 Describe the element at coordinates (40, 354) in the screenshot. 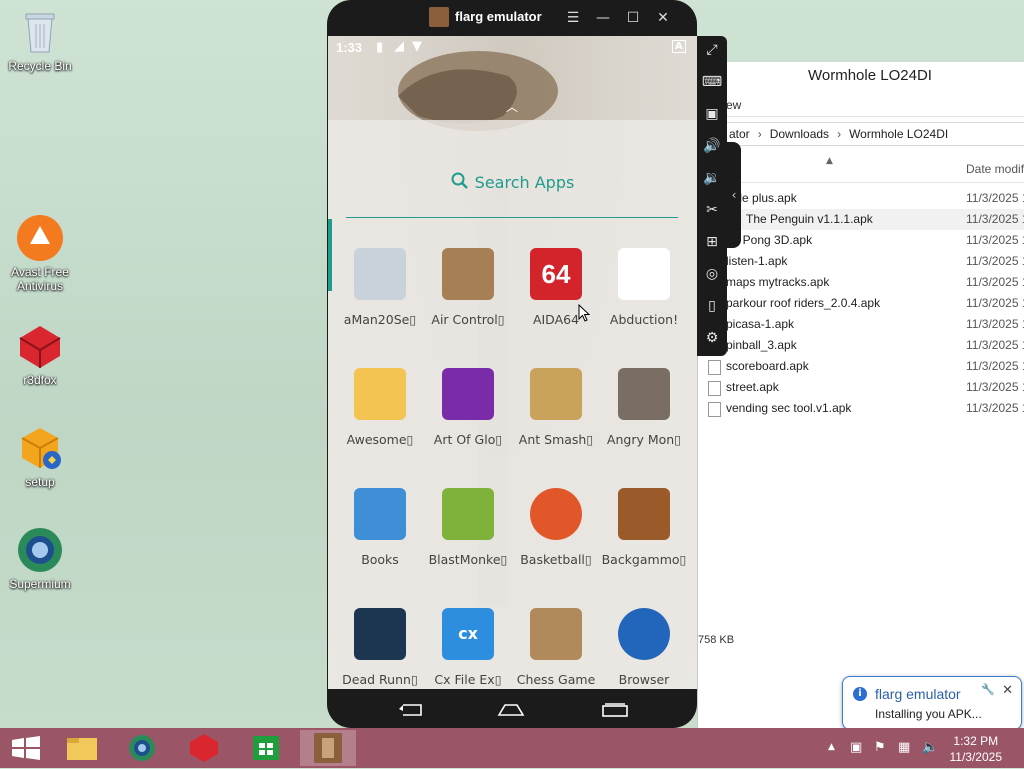

I see `desktop-icon-r3dfox: r3dfox` at that location.